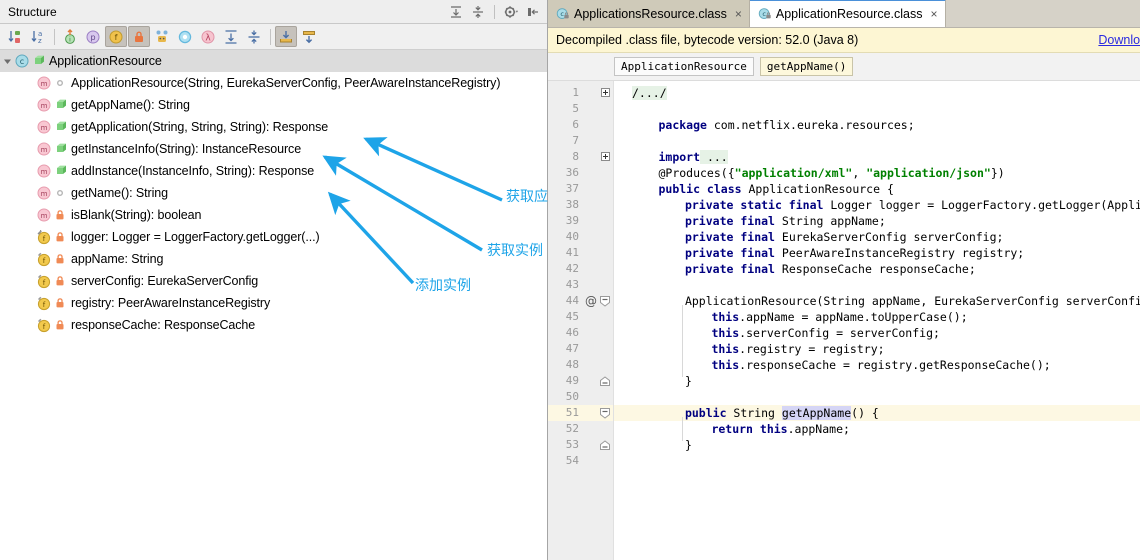  Describe the element at coordinates (273, 193) in the screenshot. I see `tree-item: m getName(): String` at that location.